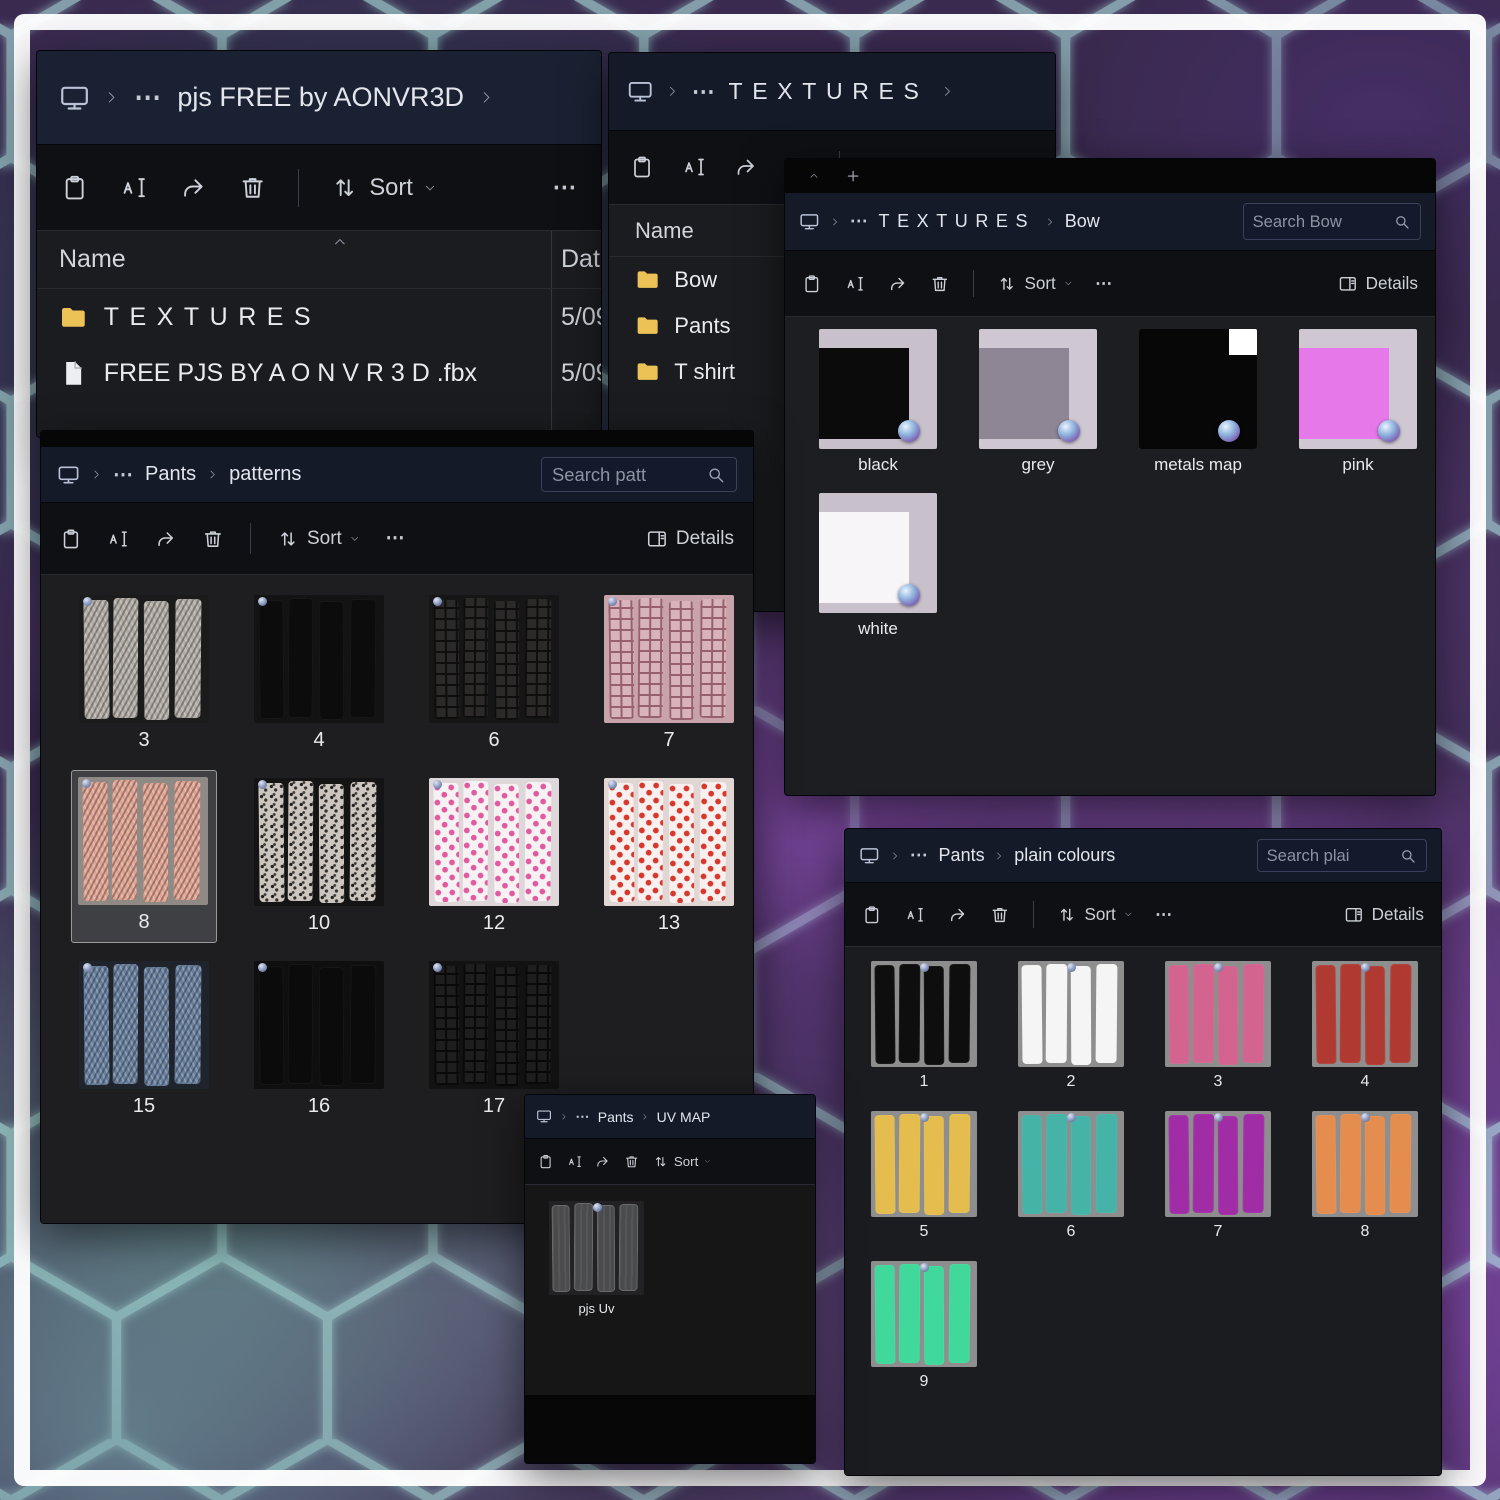 The height and width of the screenshot is (1500, 1500). I want to click on file-item: pink, so click(1358, 402).